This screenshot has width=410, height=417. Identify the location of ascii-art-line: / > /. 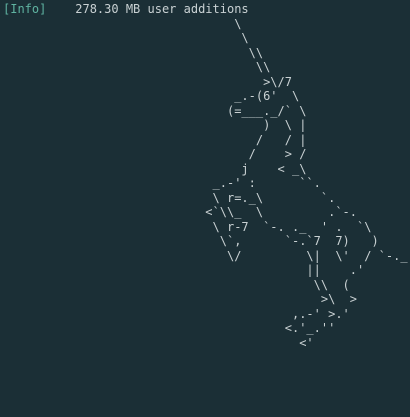
(155, 154).